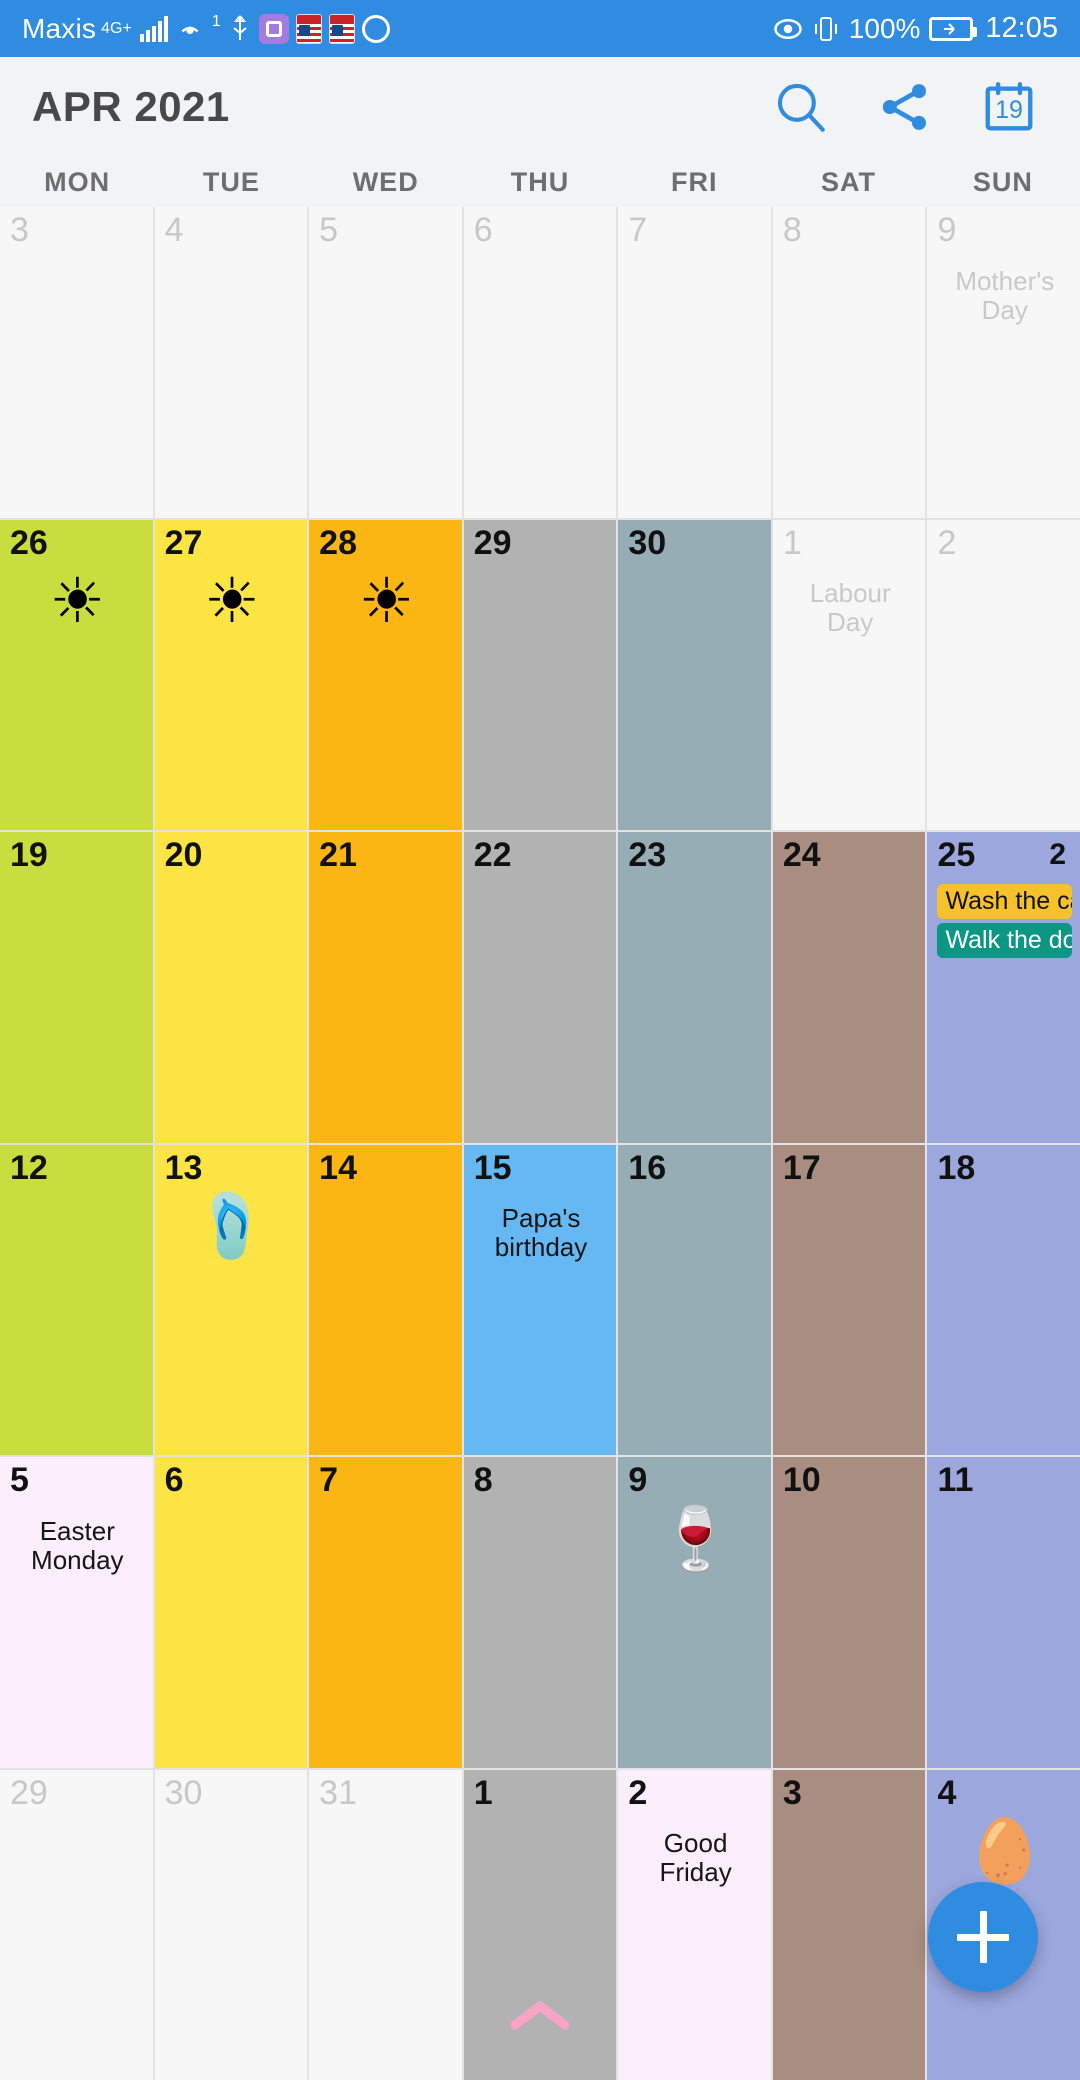 The width and height of the screenshot is (1080, 2080). Describe the element at coordinates (1058, 854) in the screenshot. I see `event-count-badge: 2` at that location.